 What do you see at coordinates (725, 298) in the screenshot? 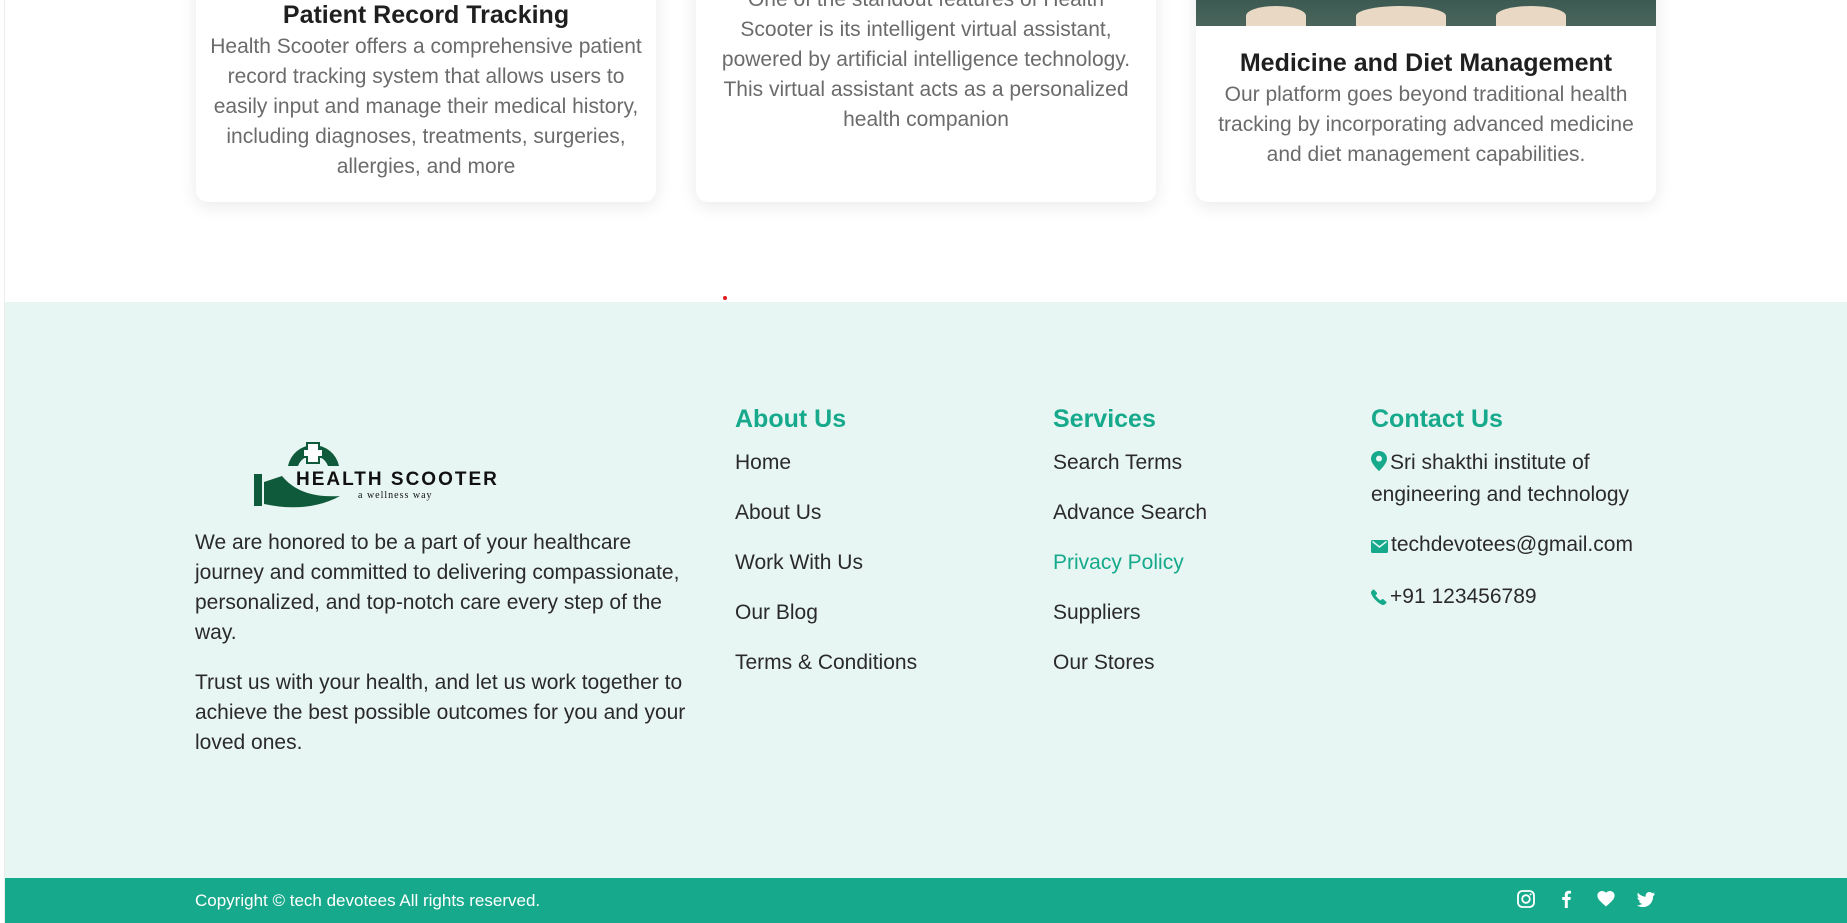
I see `red-dot` at bounding box center [725, 298].